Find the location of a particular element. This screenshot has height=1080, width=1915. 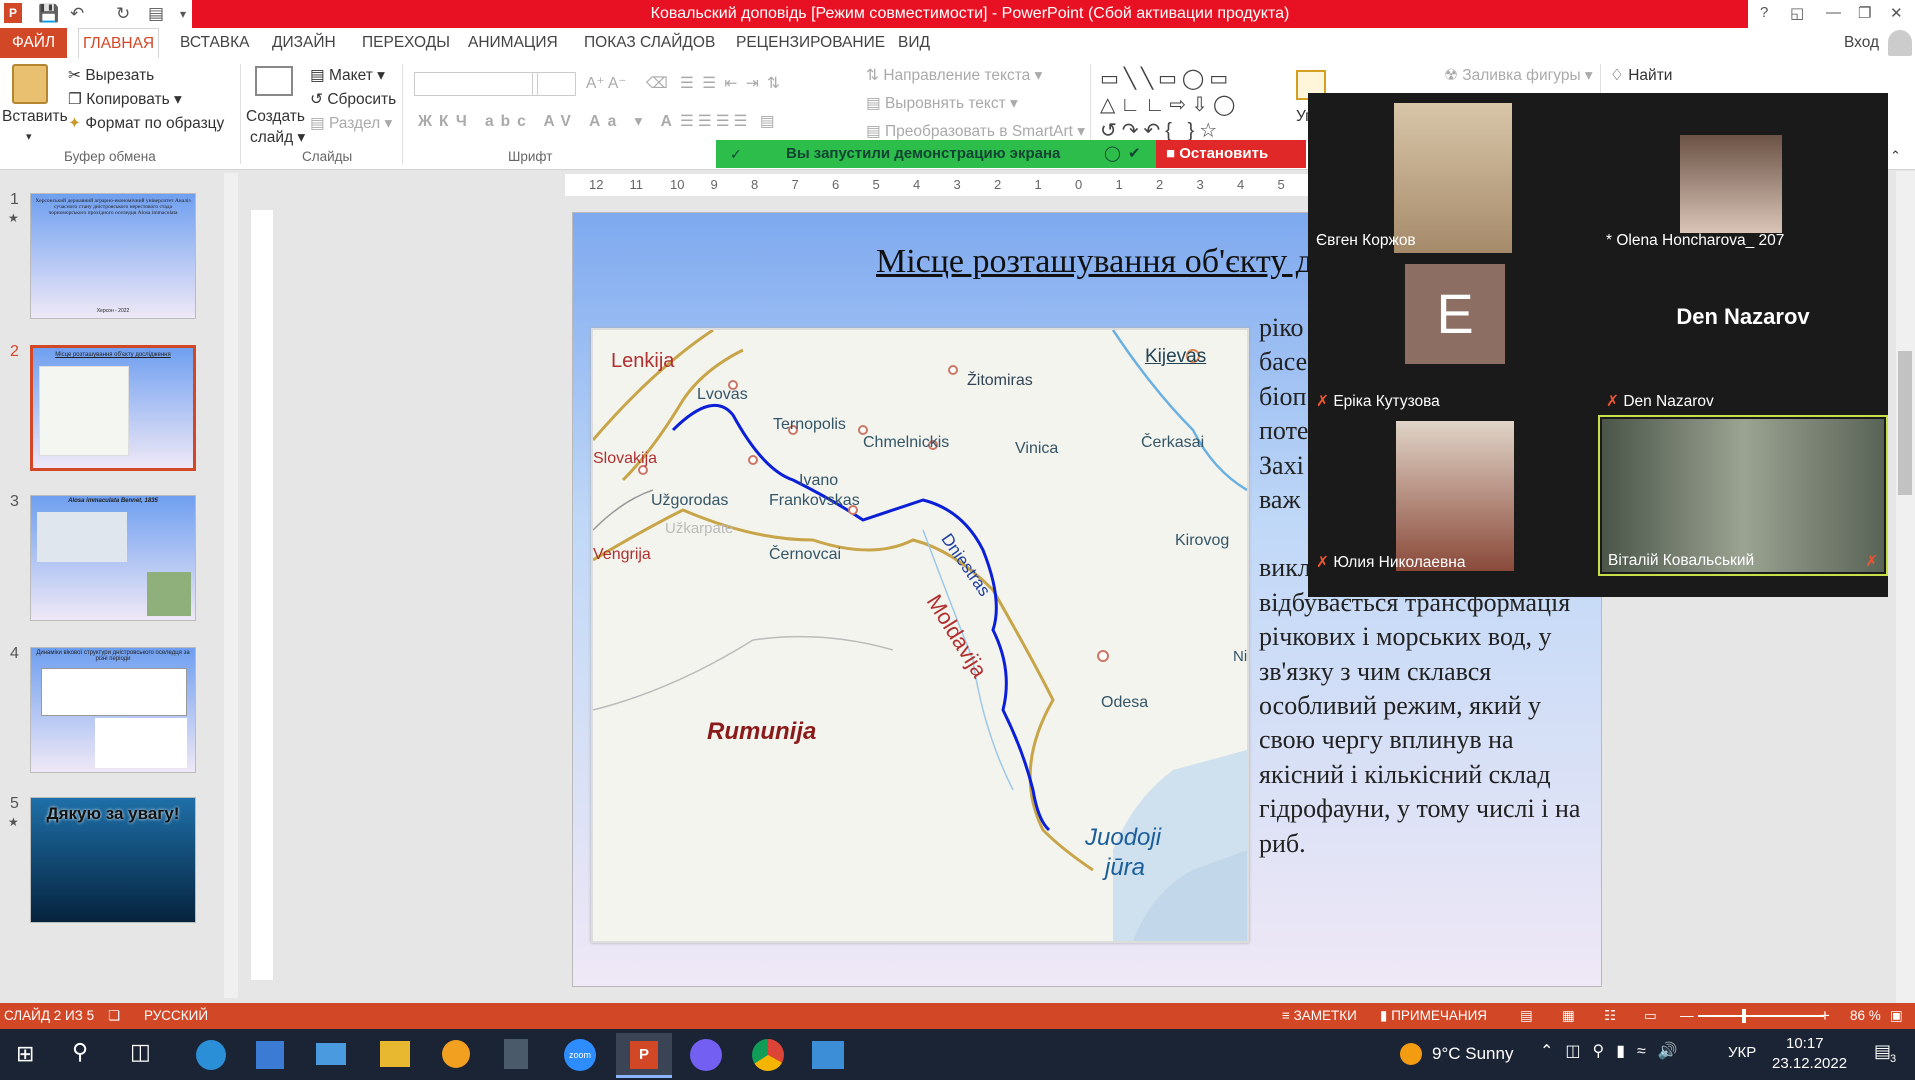

participant-tile: Євген Коржов is located at coordinates (1453, 173).